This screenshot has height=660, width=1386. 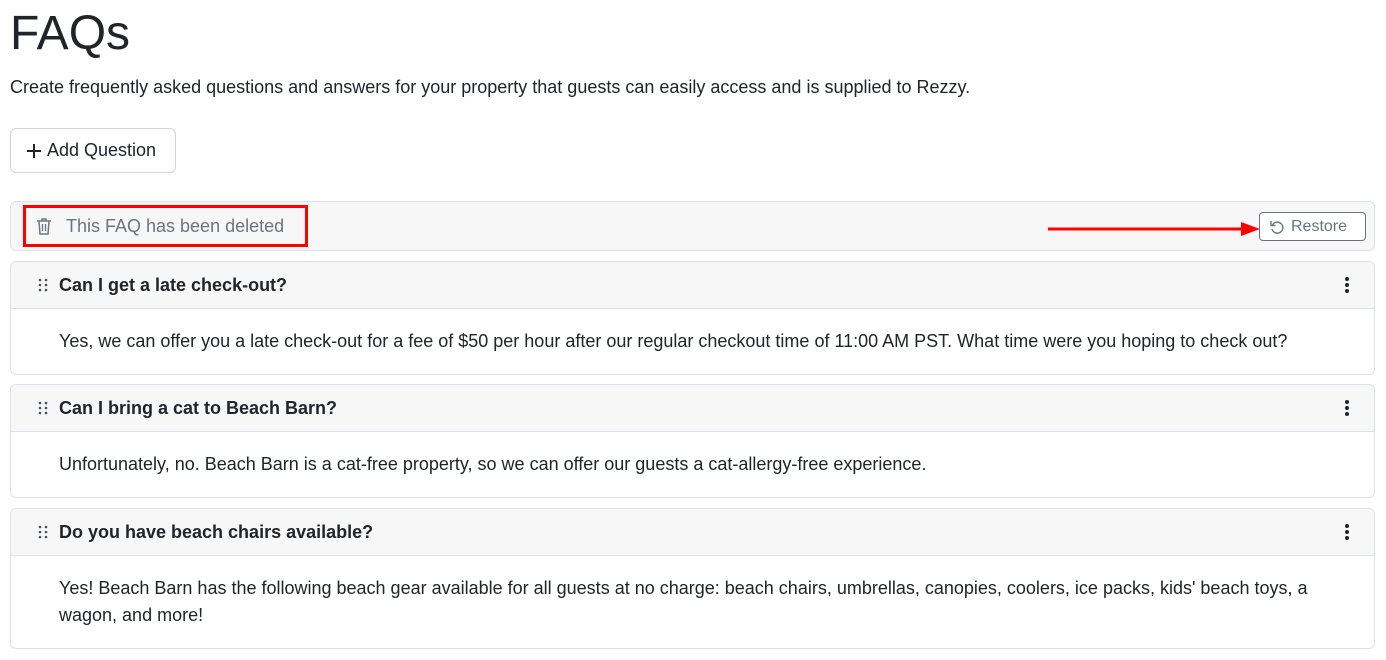 What do you see at coordinates (1277, 227) in the screenshot?
I see `undo-icon` at bounding box center [1277, 227].